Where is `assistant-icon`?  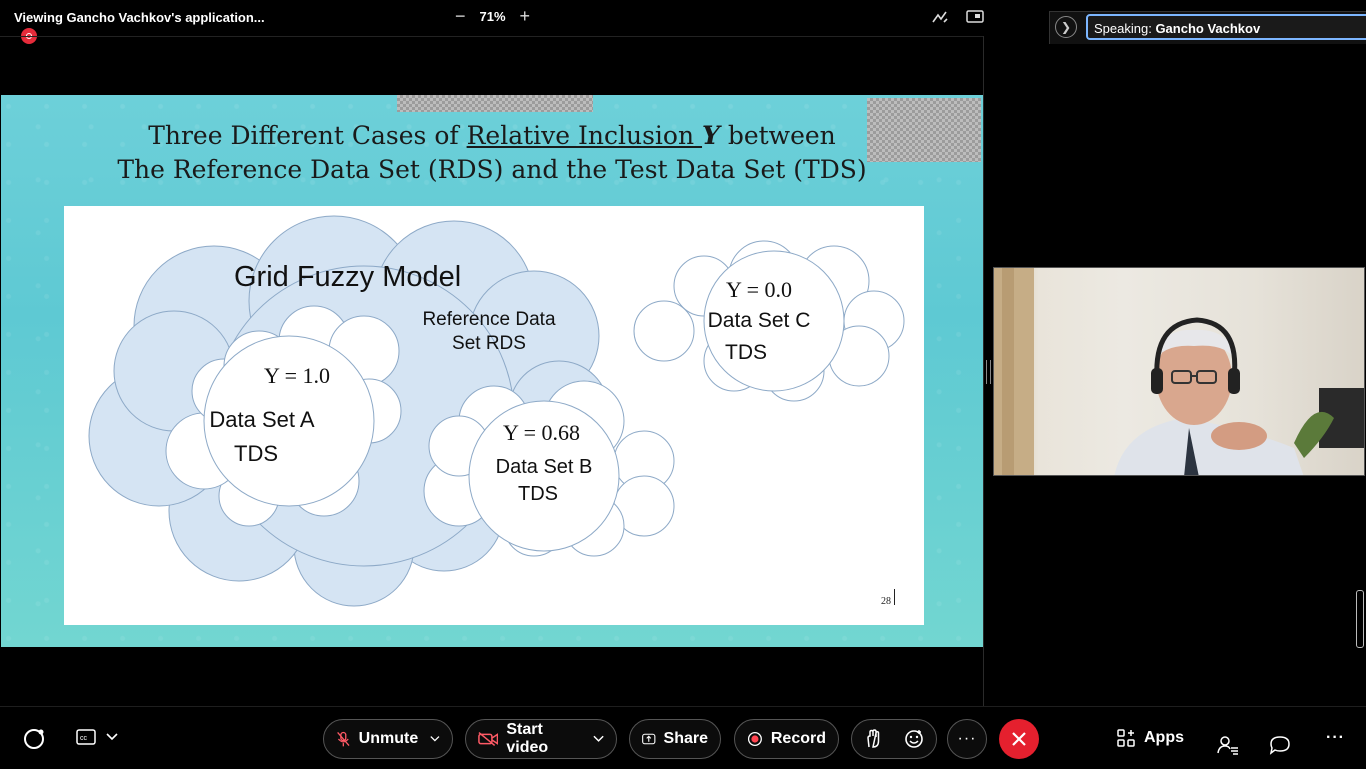
assistant-icon is located at coordinates (34, 739).